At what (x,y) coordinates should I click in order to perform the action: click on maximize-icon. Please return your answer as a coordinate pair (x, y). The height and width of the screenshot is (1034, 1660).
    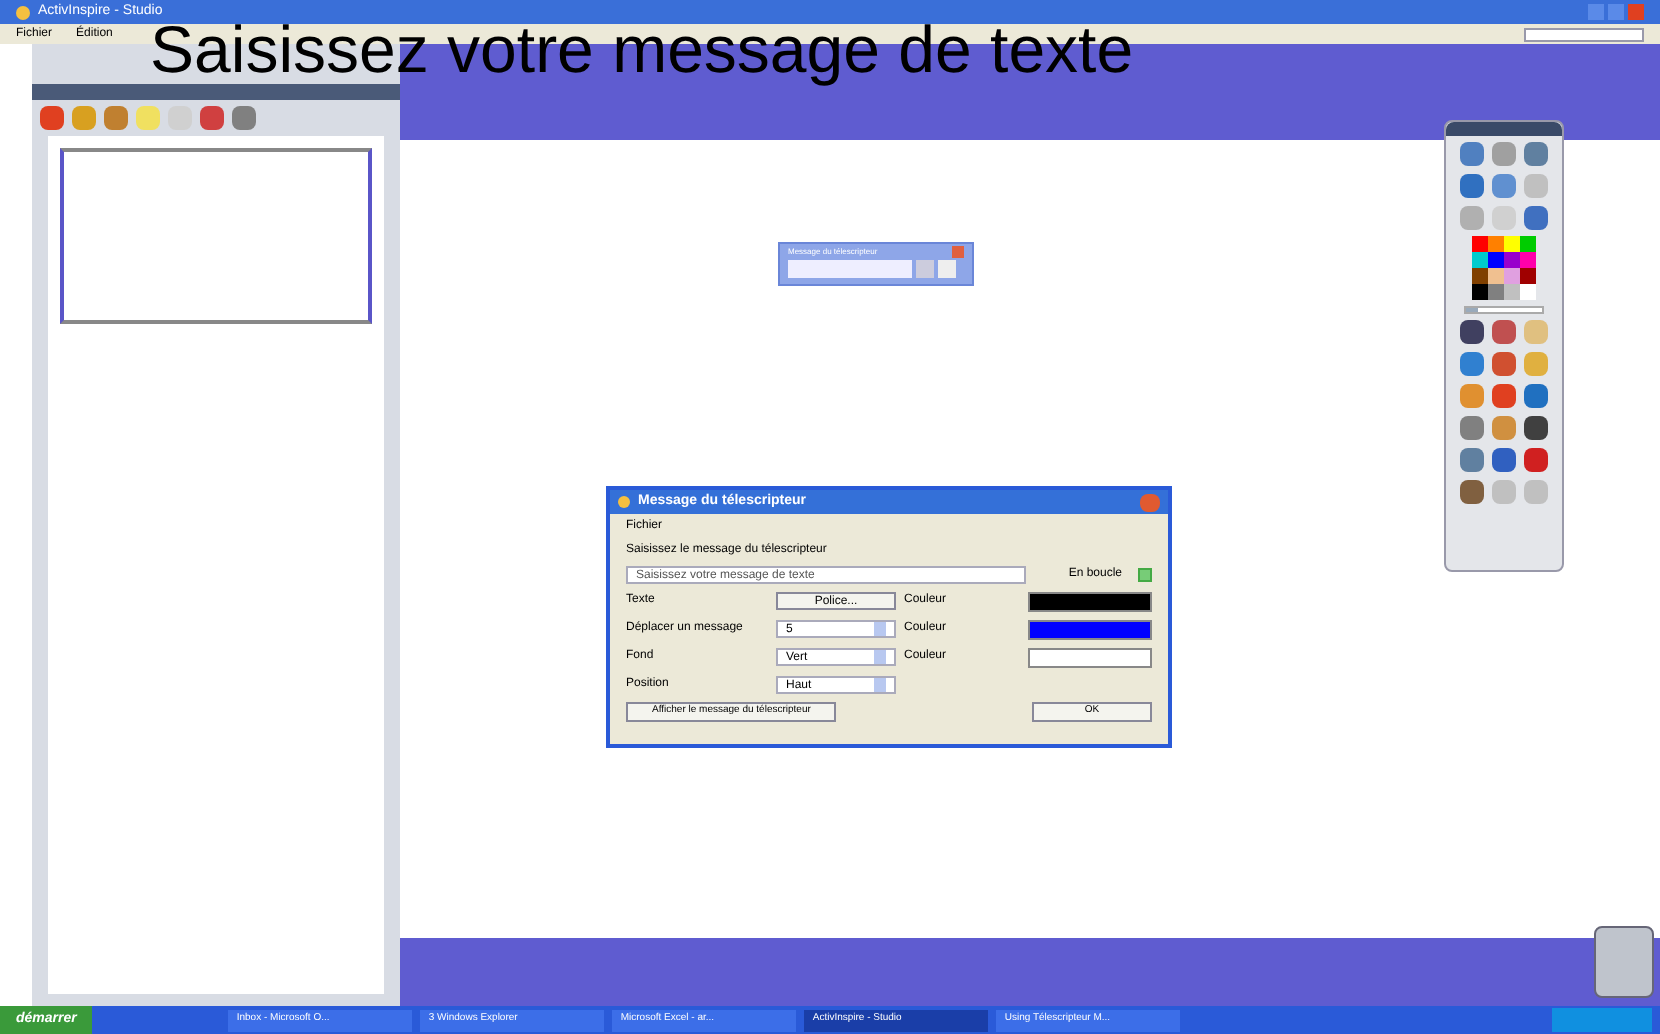
    Looking at the image, I should click on (1616, 12).